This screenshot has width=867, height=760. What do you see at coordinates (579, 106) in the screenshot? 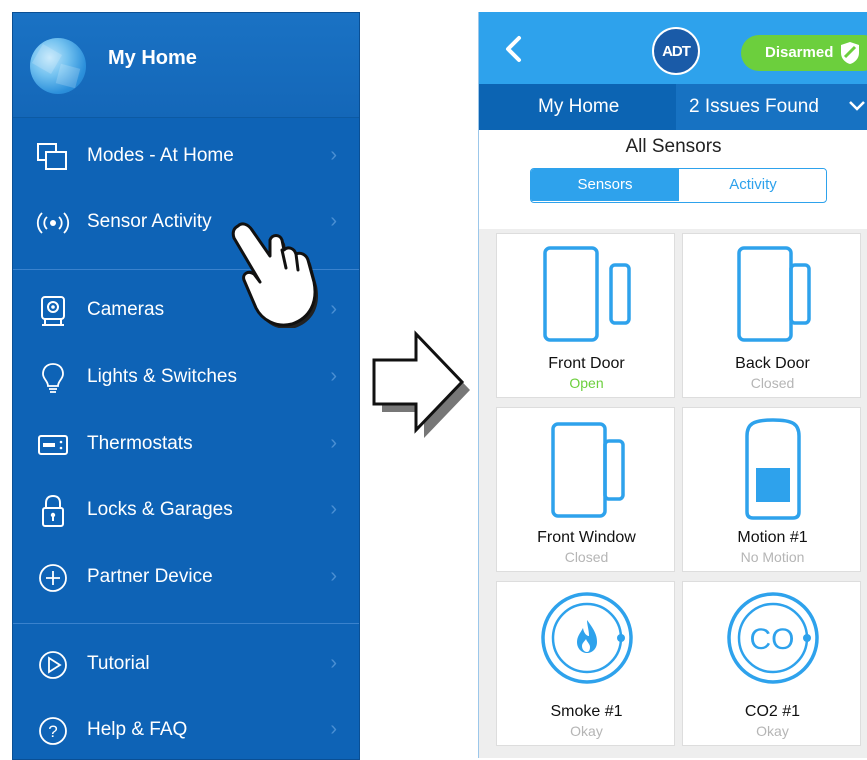
I see `location-name: My Home` at bounding box center [579, 106].